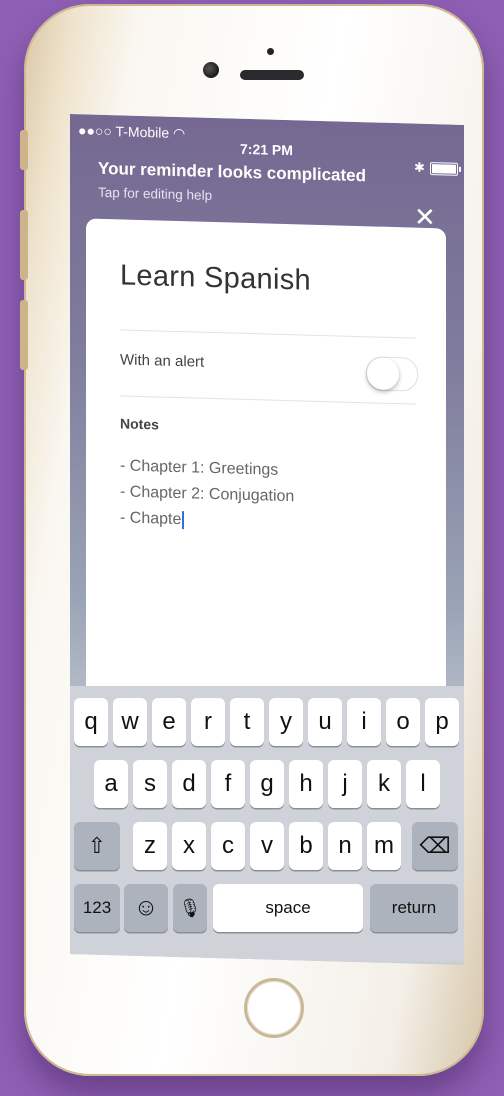  Describe the element at coordinates (139, 424) in the screenshot. I see `notes-label: Notes` at that location.